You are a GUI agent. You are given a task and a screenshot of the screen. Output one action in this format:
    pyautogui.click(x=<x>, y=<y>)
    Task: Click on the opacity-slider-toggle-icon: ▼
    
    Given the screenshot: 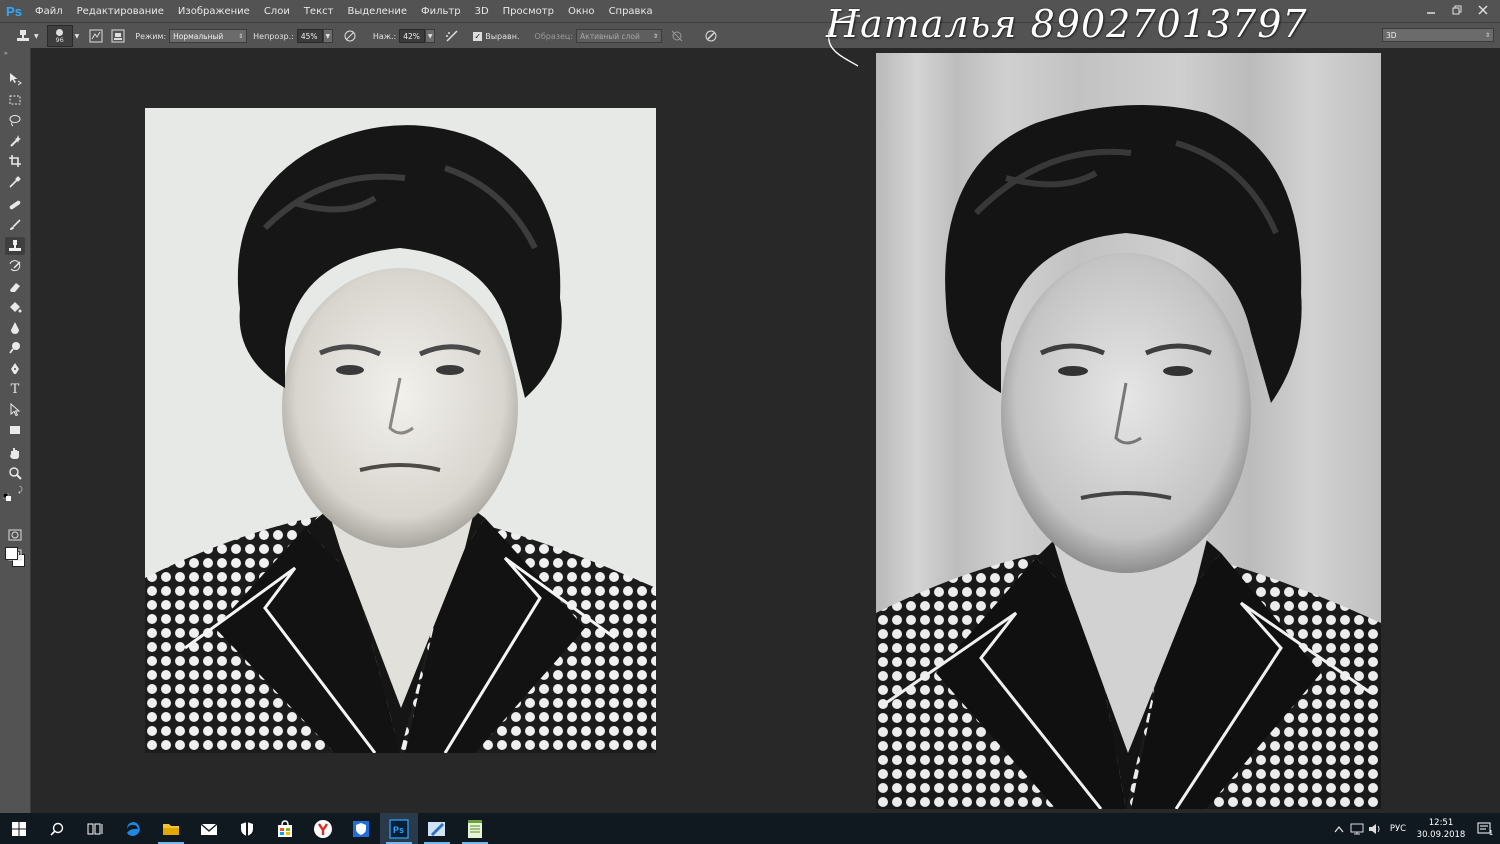 What is the action you would take?
    pyautogui.click(x=327, y=36)
    